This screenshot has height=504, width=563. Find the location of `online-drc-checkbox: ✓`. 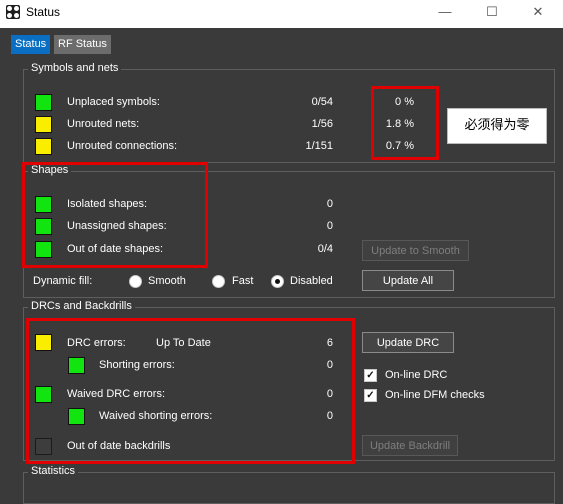

online-drc-checkbox: ✓ is located at coordinates (370, 375).